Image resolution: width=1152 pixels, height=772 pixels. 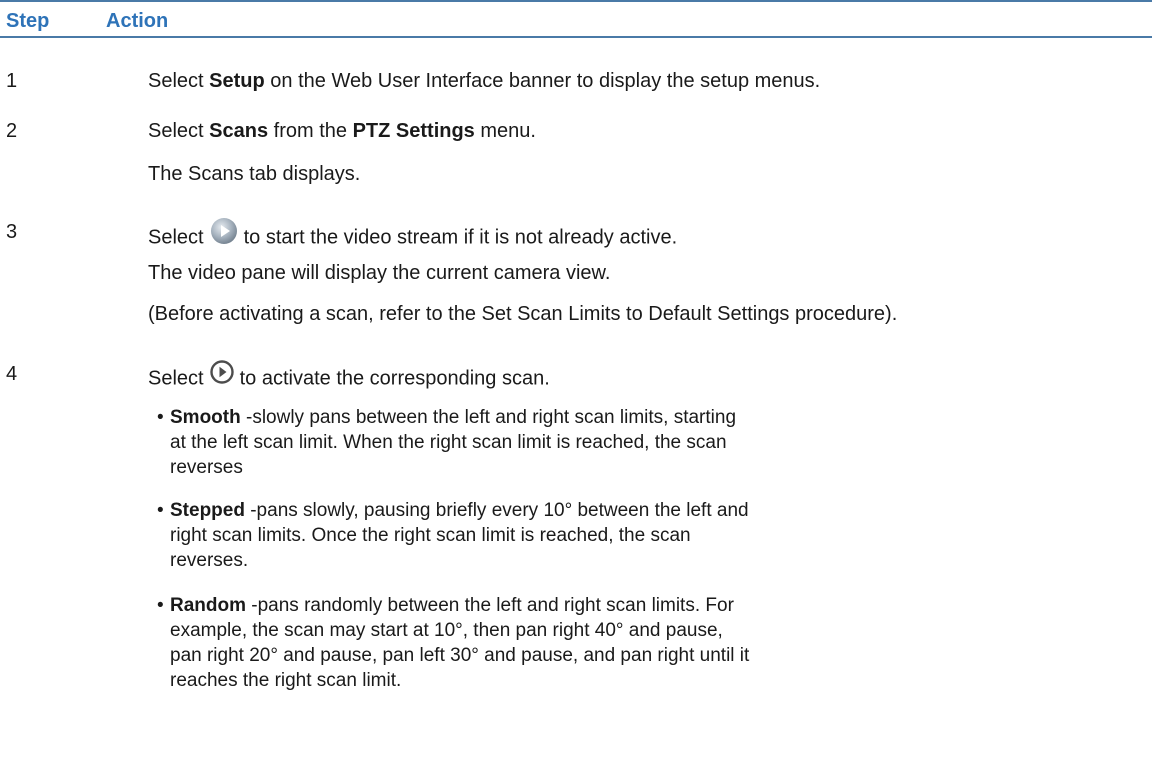 What do you see at coordinates (12, 374) in the screenshot?
I see `step-number: 4` at bounding box center [12, 374].